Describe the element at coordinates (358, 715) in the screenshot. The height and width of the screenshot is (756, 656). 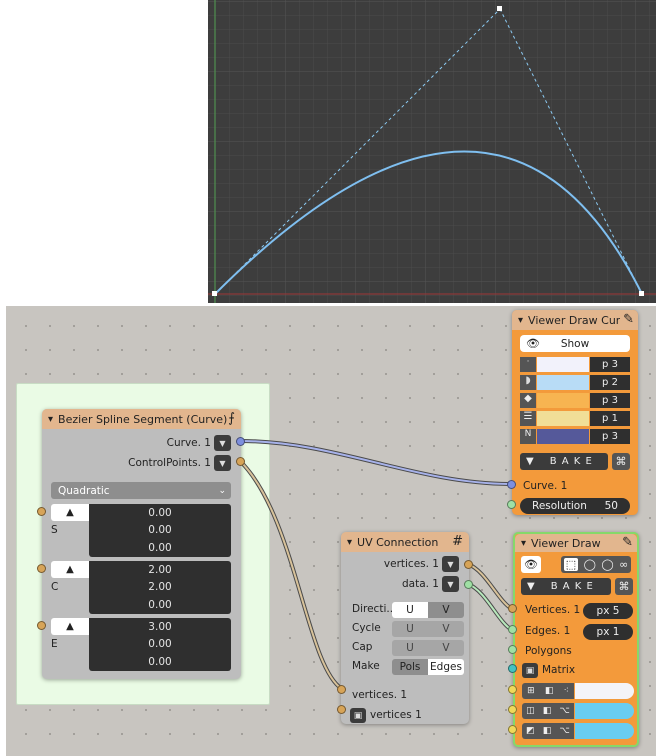
I see `vertices-mode-icon: ▣` at that location.